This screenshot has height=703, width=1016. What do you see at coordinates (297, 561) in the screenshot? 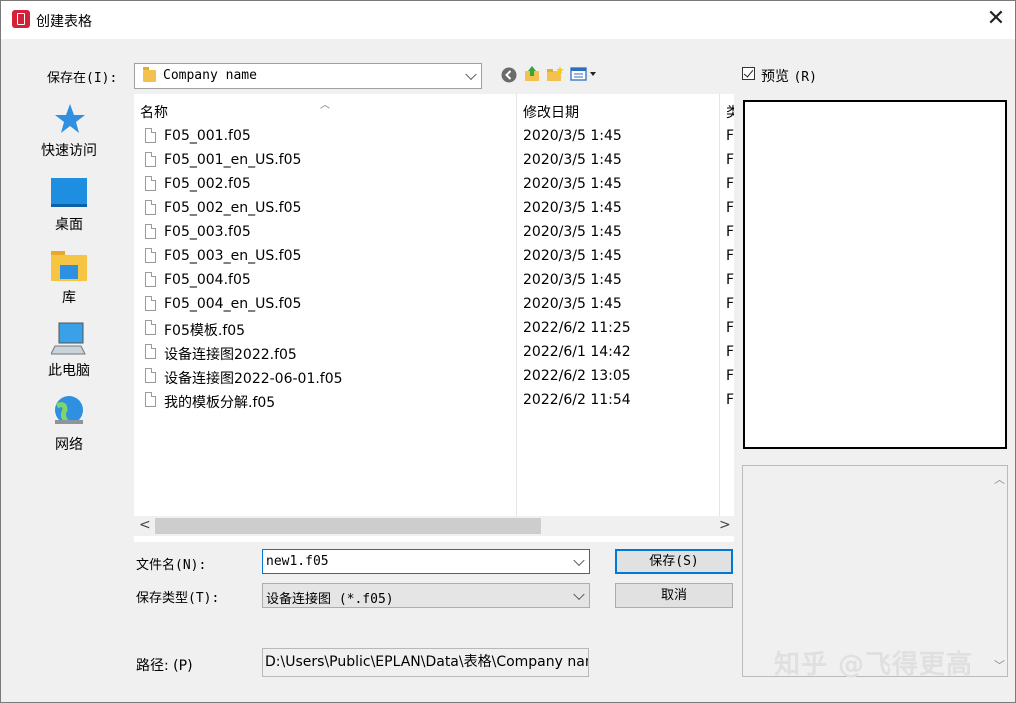
I see `filename-input: new1.f05` at bounding box center [297, 561].